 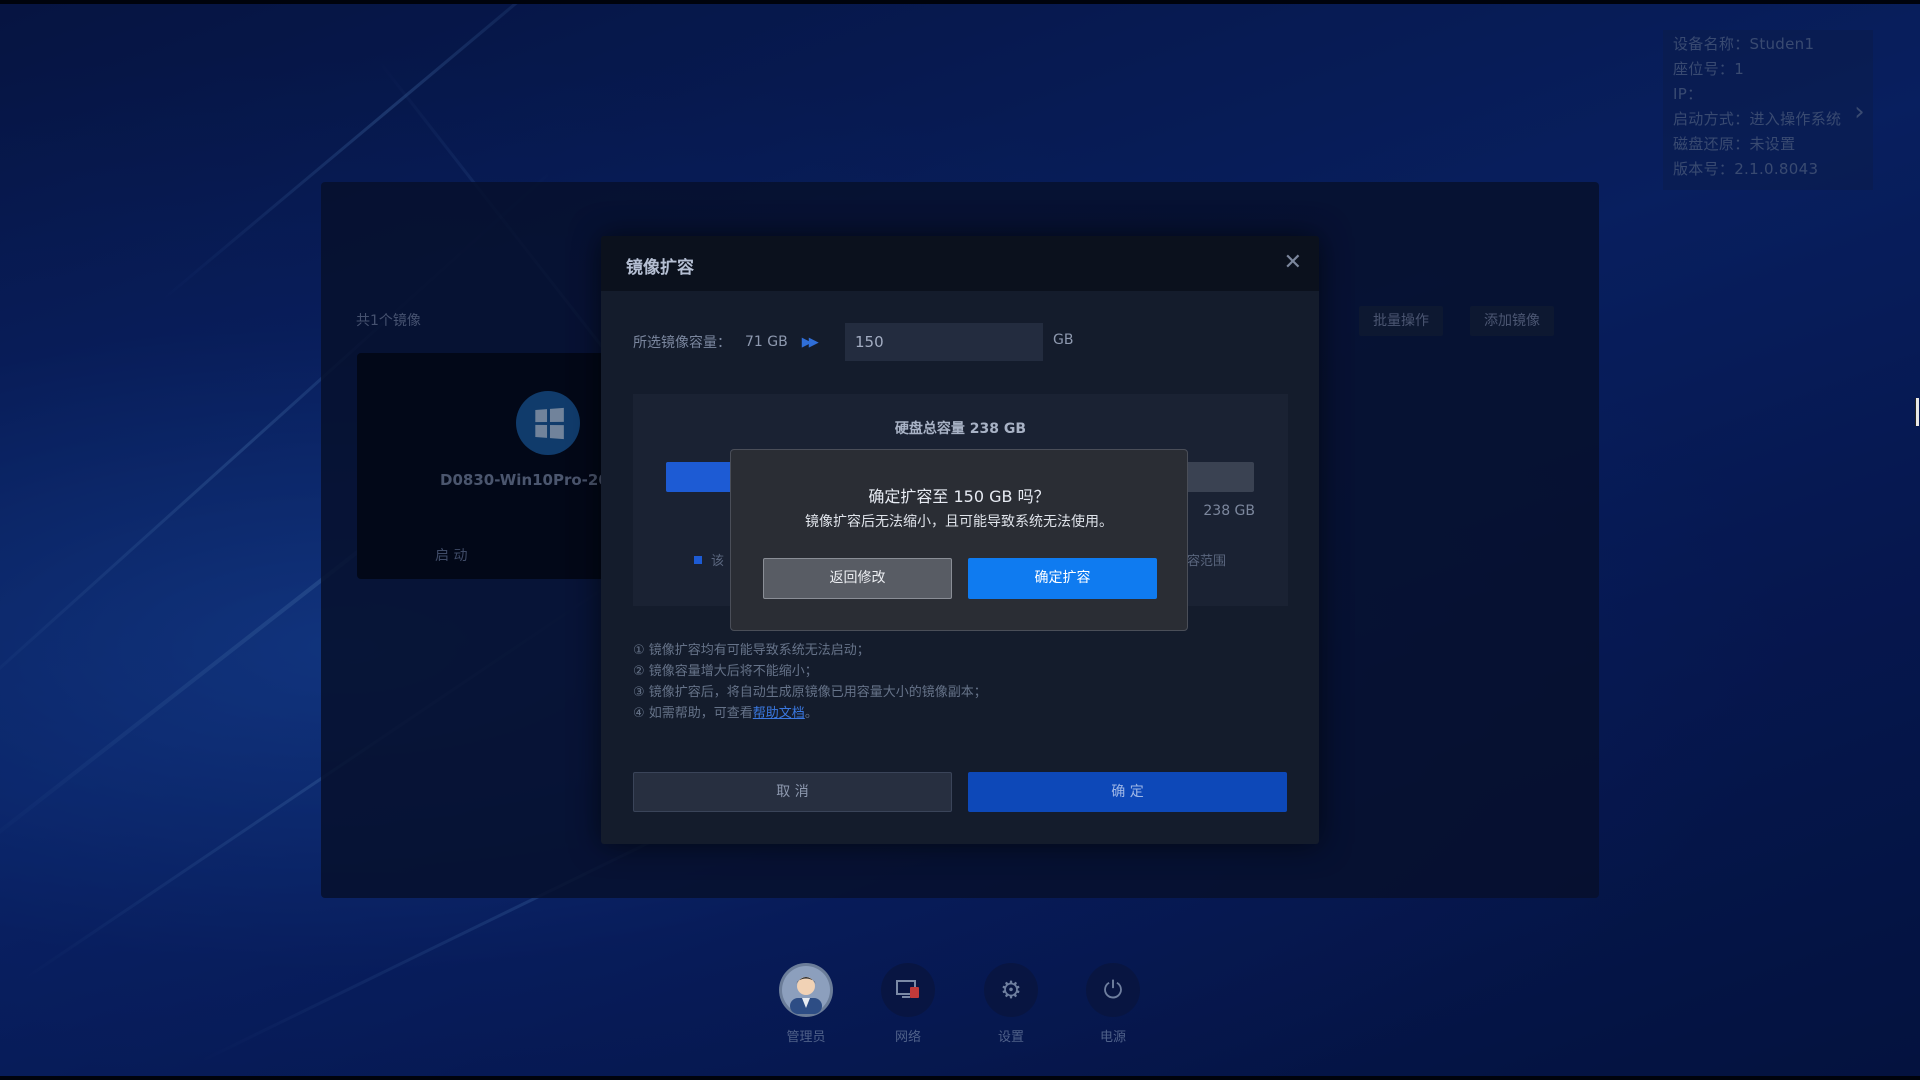 I want to click on power-icon: ⏻, so click(x=1113, y=990).